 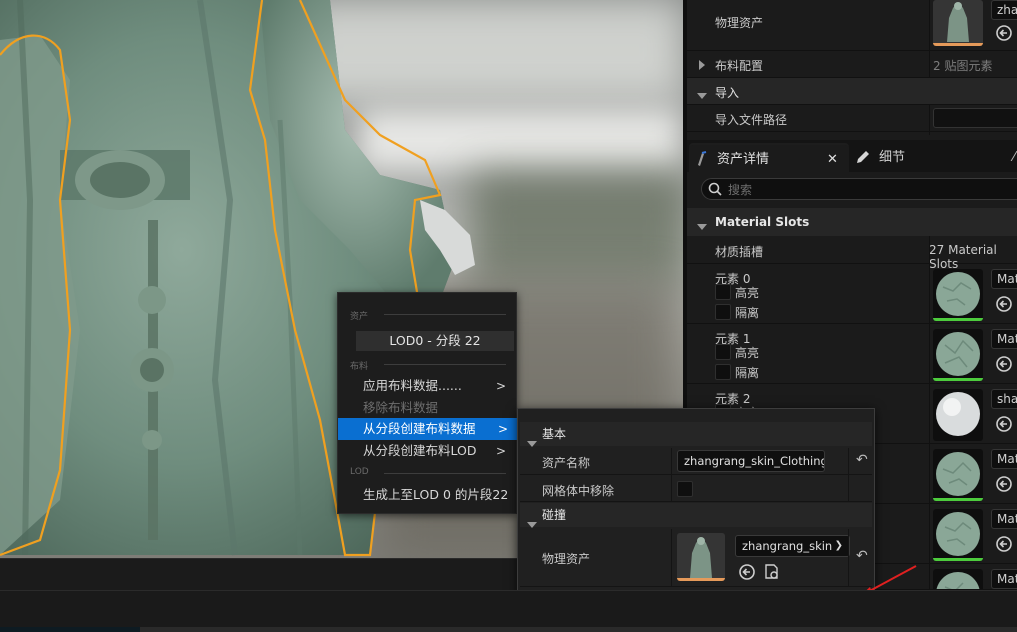 What do you see at coordinates (685, 489) in the screenshot?
I see `remove-from-mesh-checkbox` at bounding box center [685, 489].